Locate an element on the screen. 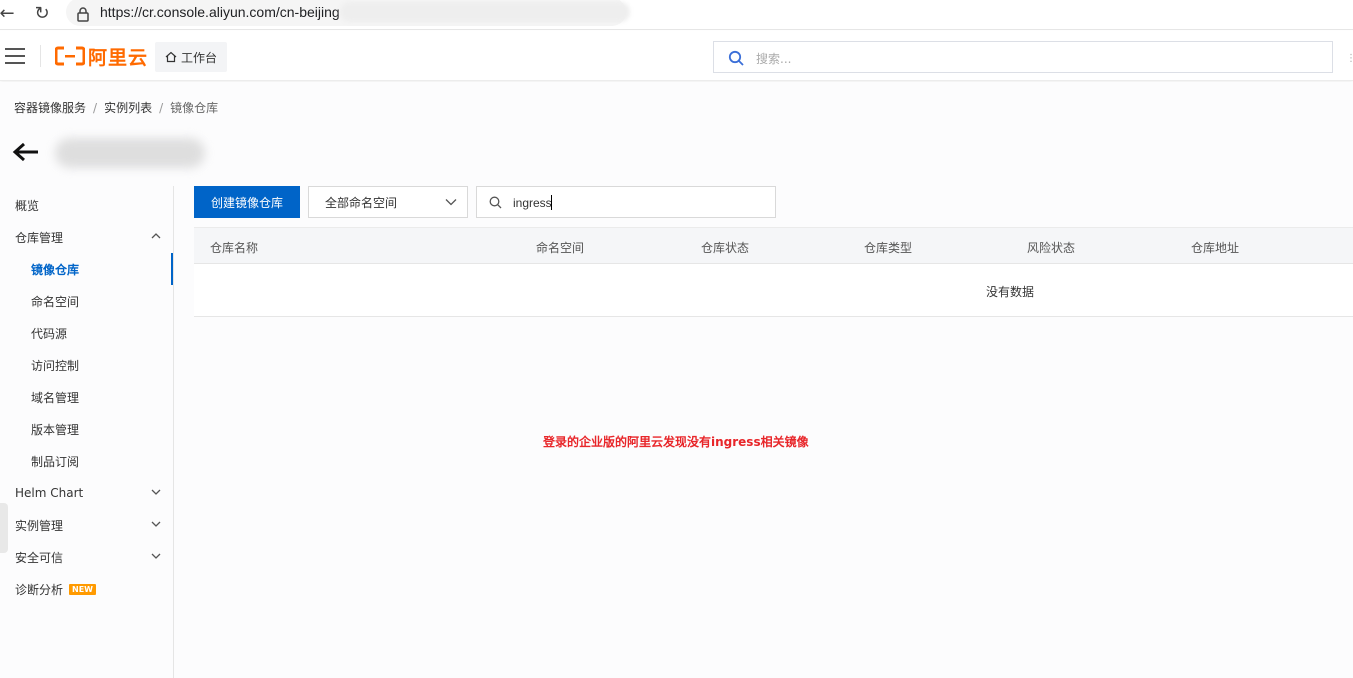 The width and height of the screenshot is (1353, 678). back-arrow-icon: ← is located at coordinates (9, 14).